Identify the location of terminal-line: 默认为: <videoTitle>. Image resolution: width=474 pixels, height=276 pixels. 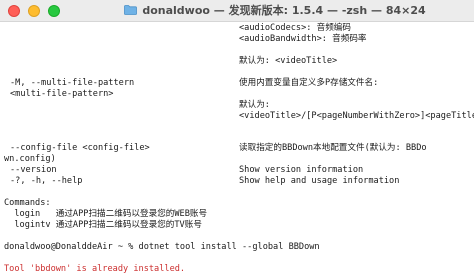
(288, 61).